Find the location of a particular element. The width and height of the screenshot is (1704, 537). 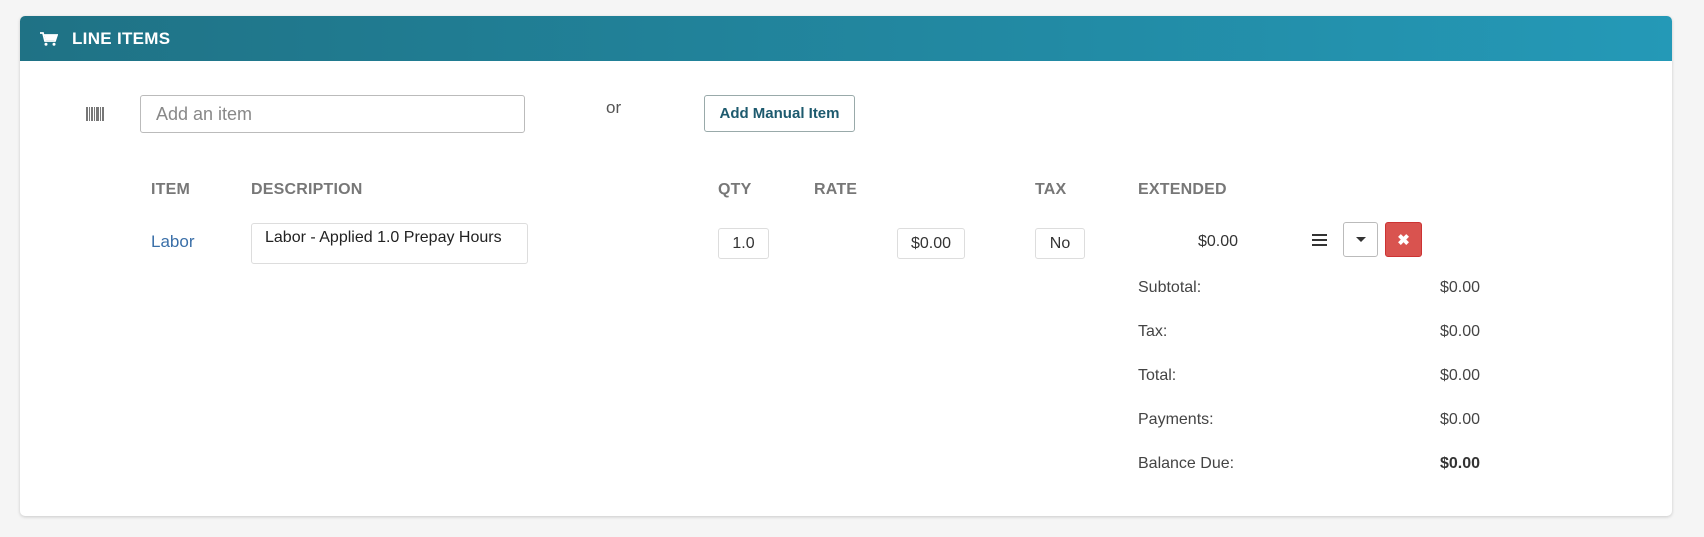

caret-down-icon is located at coordinates (1360, 239).